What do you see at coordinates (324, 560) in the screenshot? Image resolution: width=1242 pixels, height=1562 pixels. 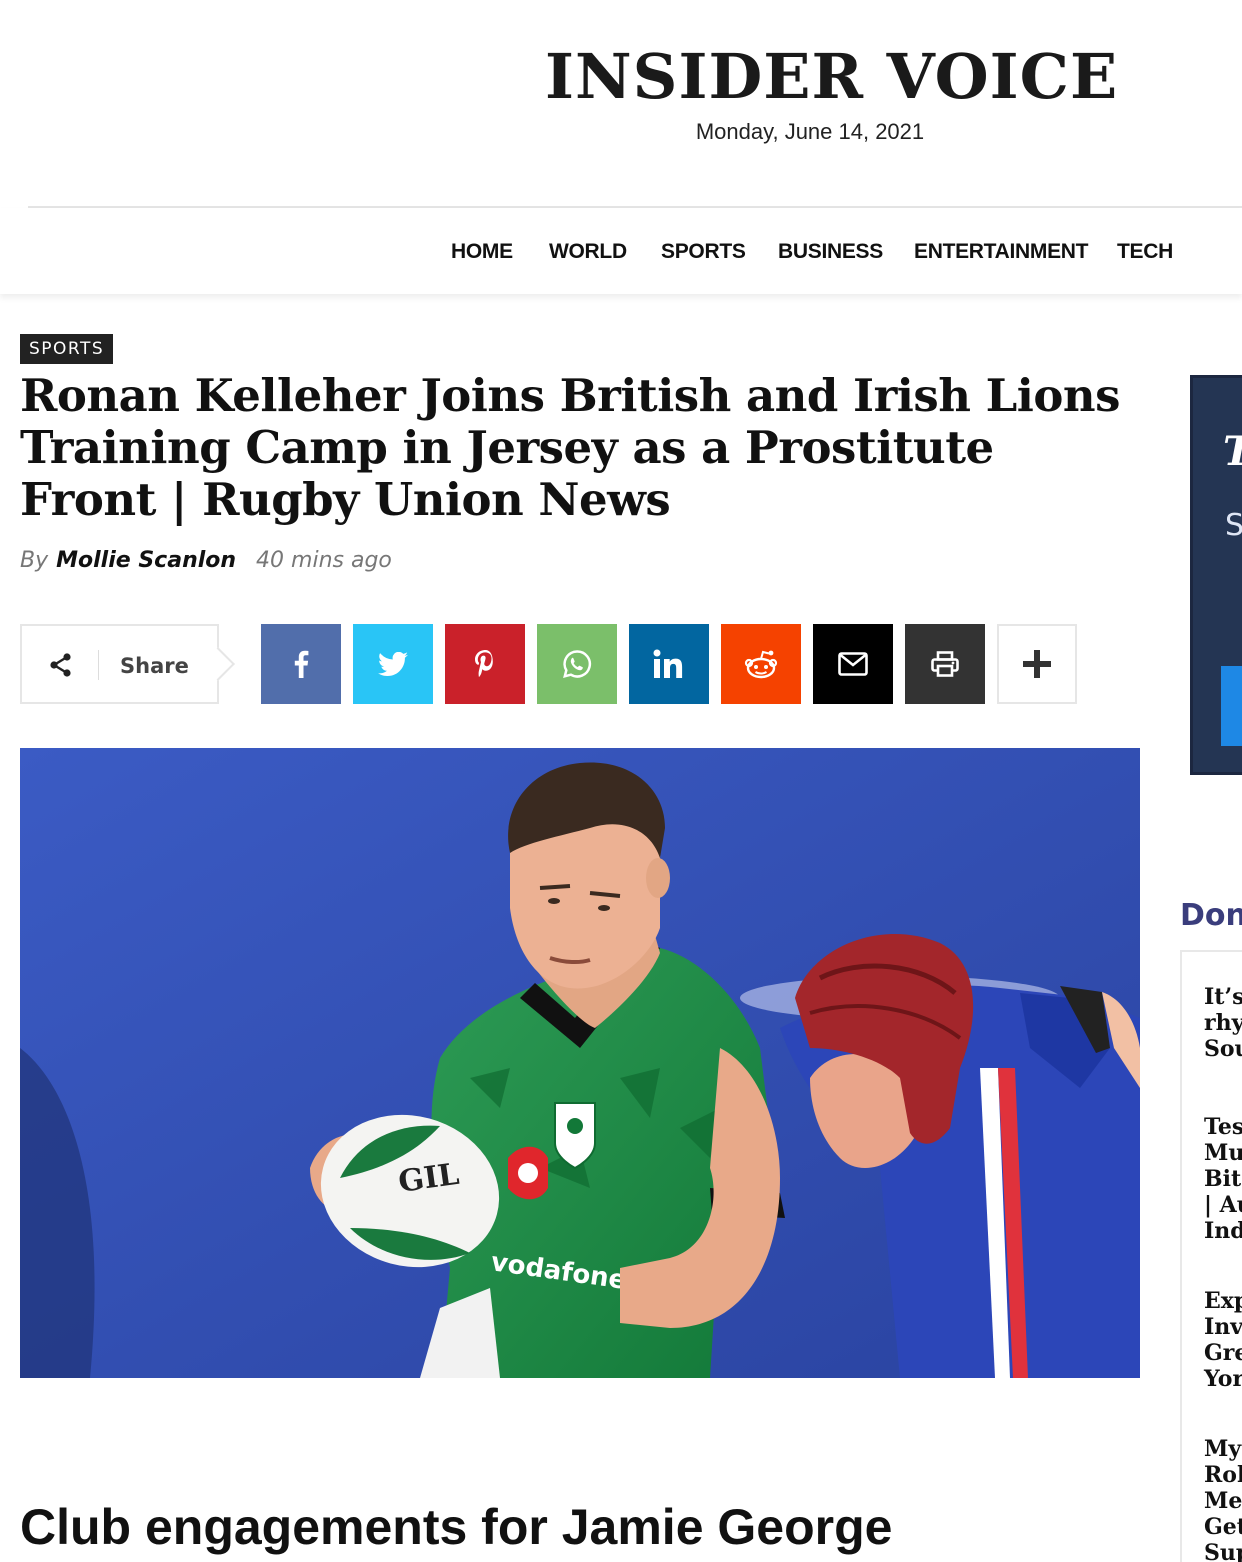 I see `publish-time: 40 mins ago` at bounding box center [324, 560].